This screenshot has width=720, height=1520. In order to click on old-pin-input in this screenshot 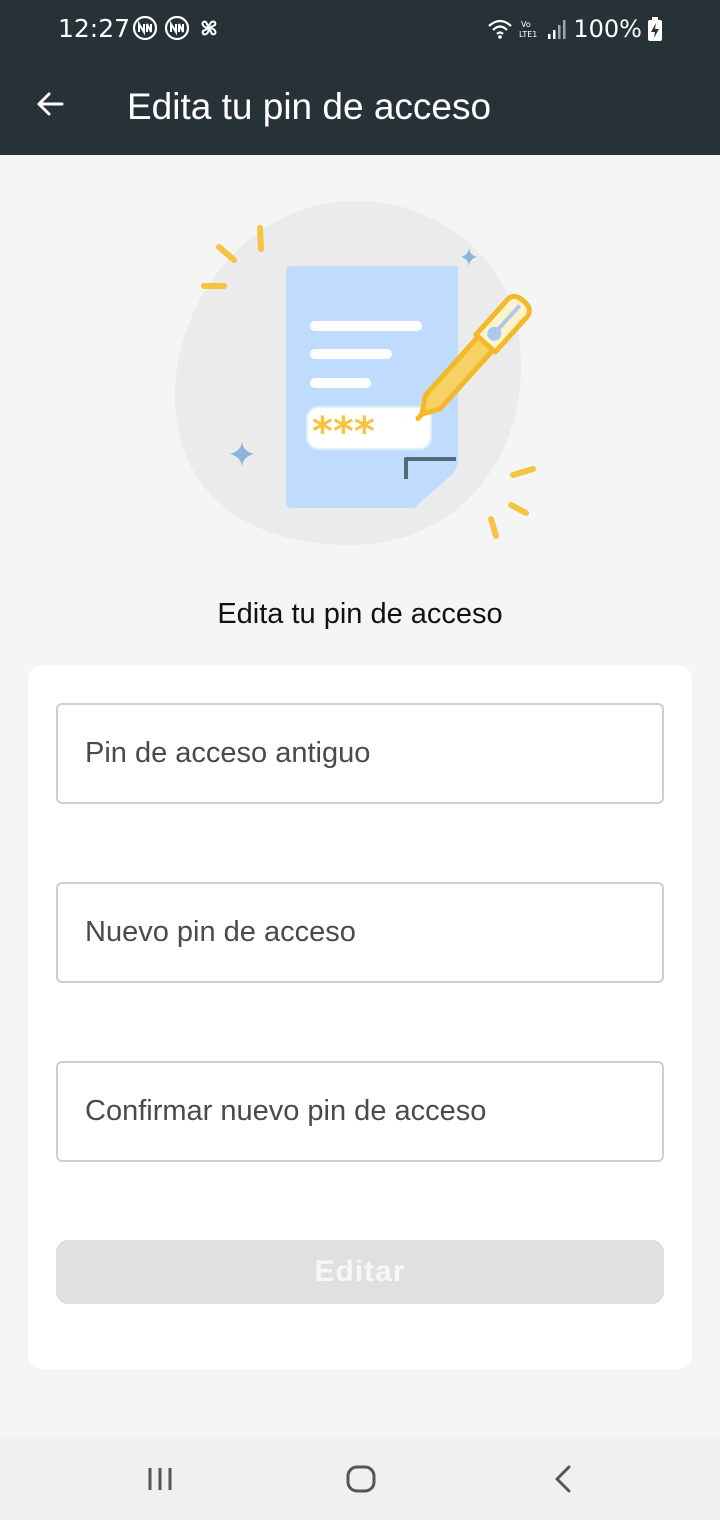, I will do `click(360, 753)`.